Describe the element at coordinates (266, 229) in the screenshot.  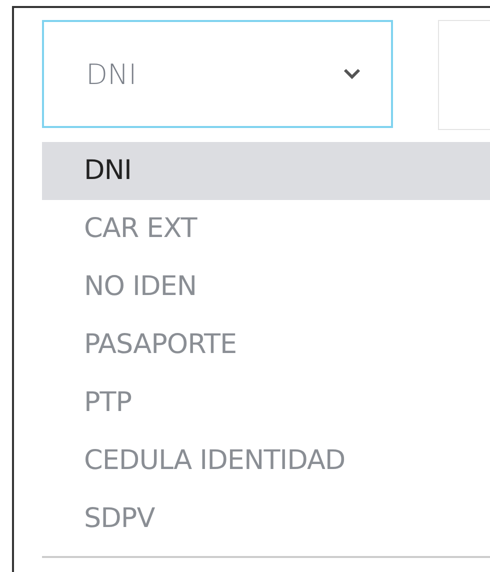
I see `dropdown-option: CAR EXT` at that location.